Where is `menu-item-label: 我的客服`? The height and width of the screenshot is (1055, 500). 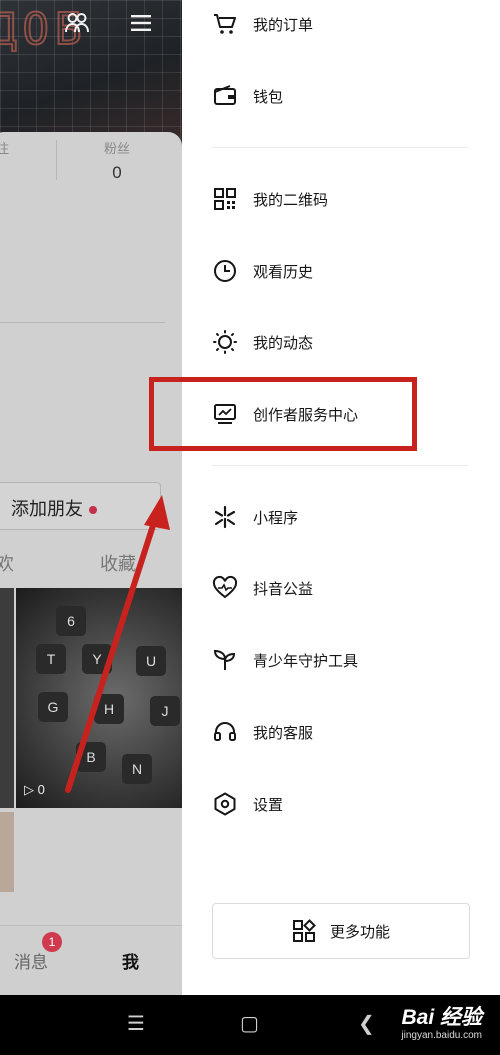
menu-item-label: 我的客服 is located at coordinates (283, 733).